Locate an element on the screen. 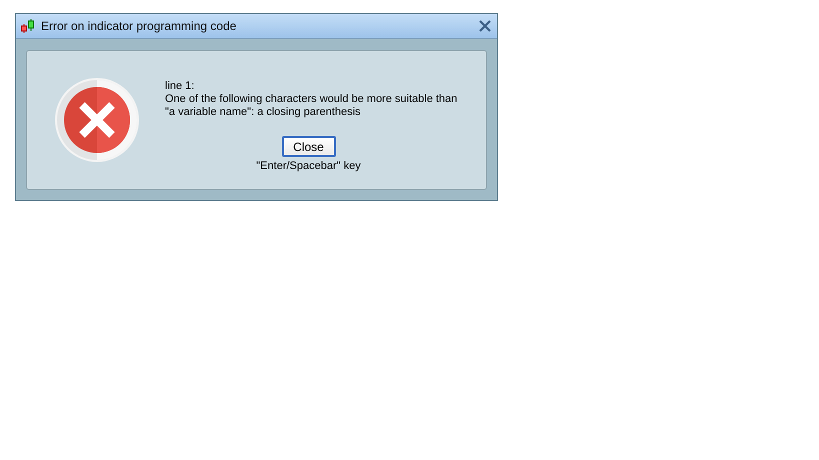 Image resolution: width=819 pixels, height=460 pixels. message-line: One of the following characters would be more suitable than is located at coordinates (311, 99).